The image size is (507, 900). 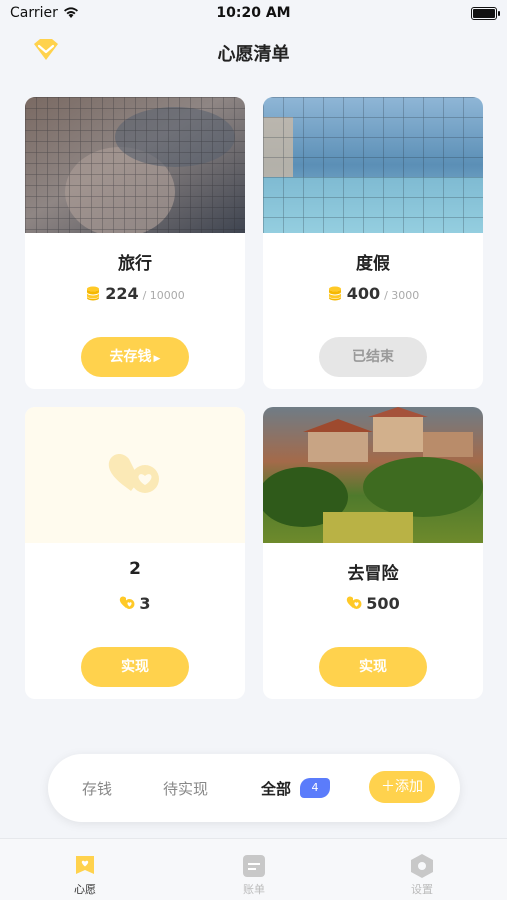 I want to click on bill-icon, so click(x=254, y=866).